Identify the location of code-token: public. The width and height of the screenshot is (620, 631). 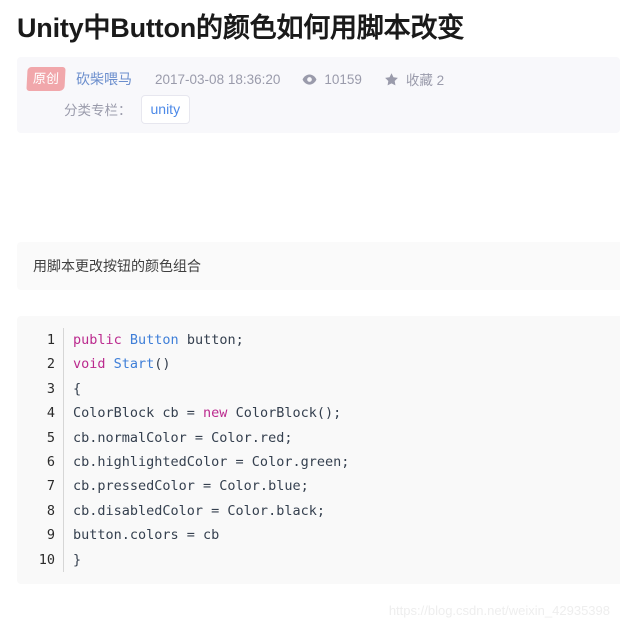
(97, 340).